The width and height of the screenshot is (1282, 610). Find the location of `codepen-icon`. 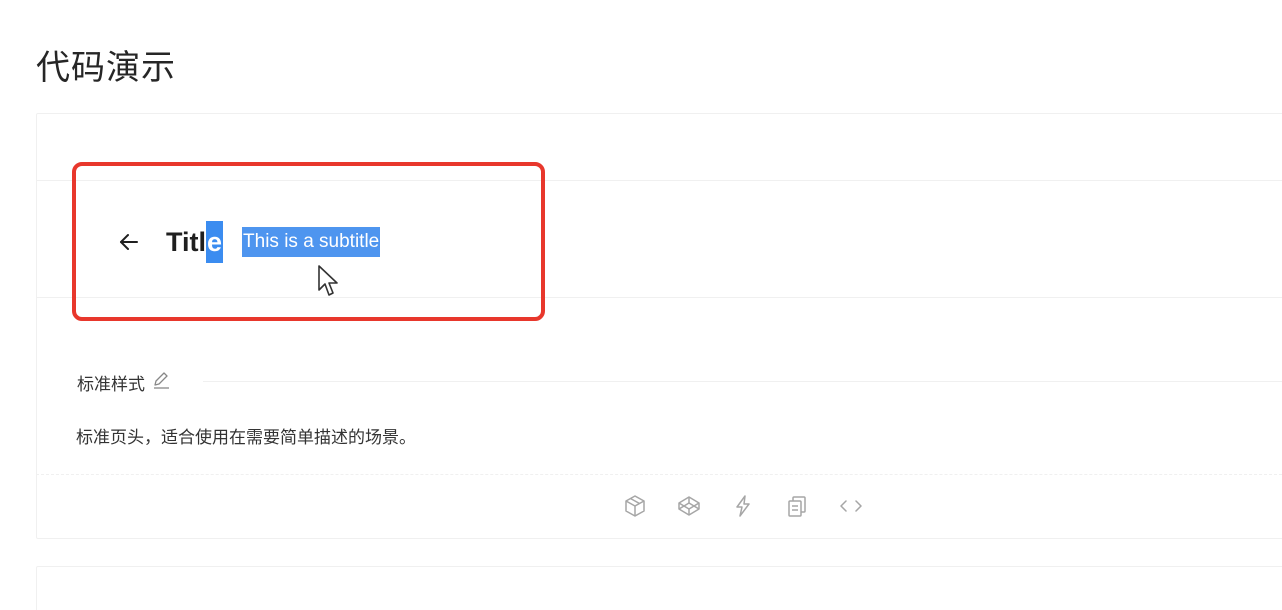

codepen-icon is located at coordinates (689, 506).